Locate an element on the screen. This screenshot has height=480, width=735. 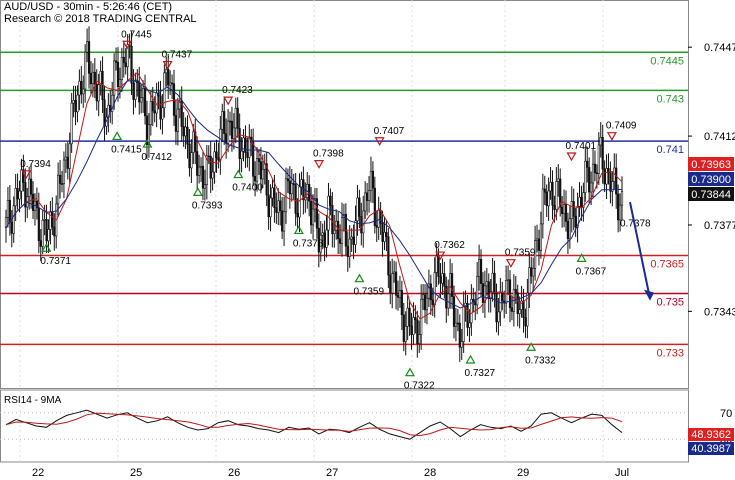
trough-marker is located at coordinates (238, 174).